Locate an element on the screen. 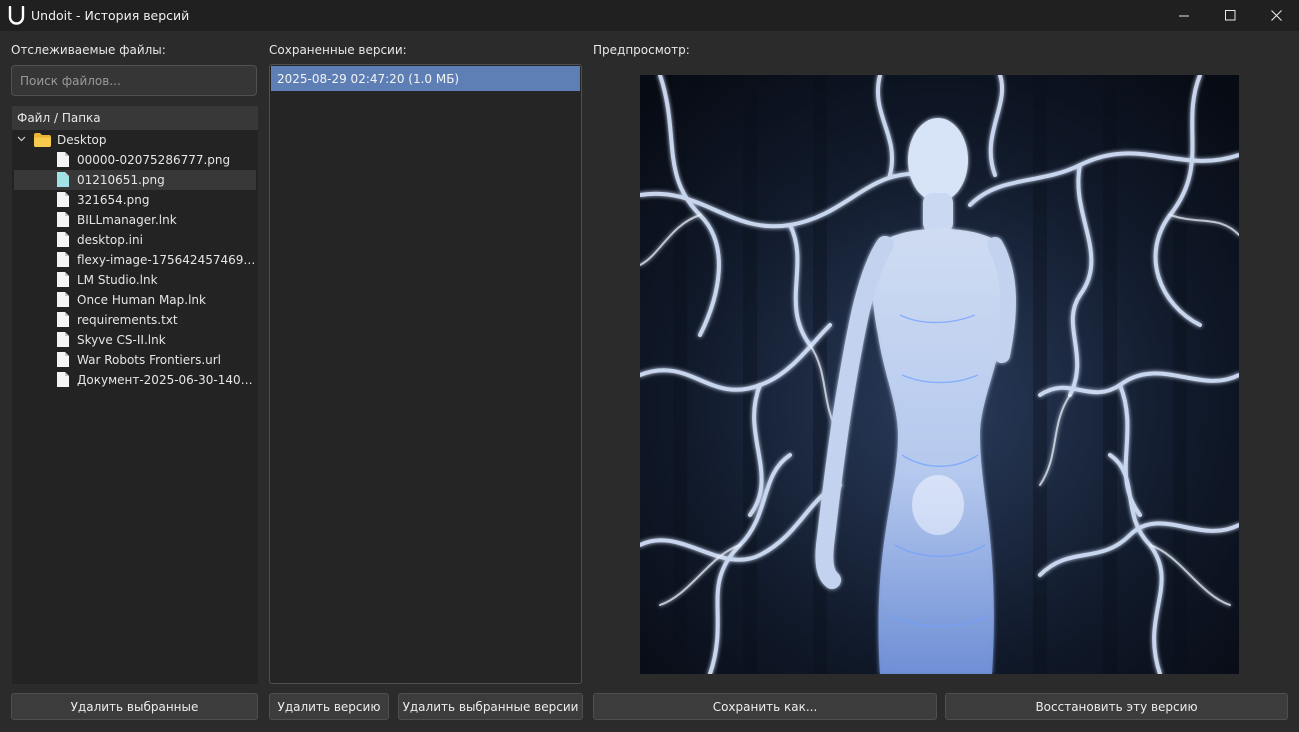 This screenshot has width=1299, height=732. file-label: requirements.txt is located at coordinates (127, 320).